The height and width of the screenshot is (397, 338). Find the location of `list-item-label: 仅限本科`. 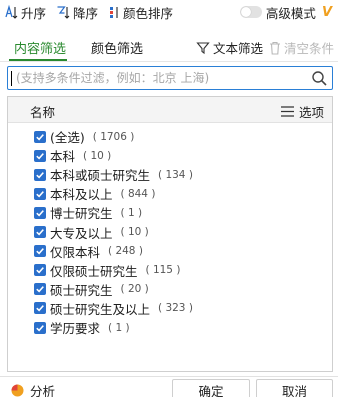

list-item-label: 仅限本科 is located at coordinates (75, 252).